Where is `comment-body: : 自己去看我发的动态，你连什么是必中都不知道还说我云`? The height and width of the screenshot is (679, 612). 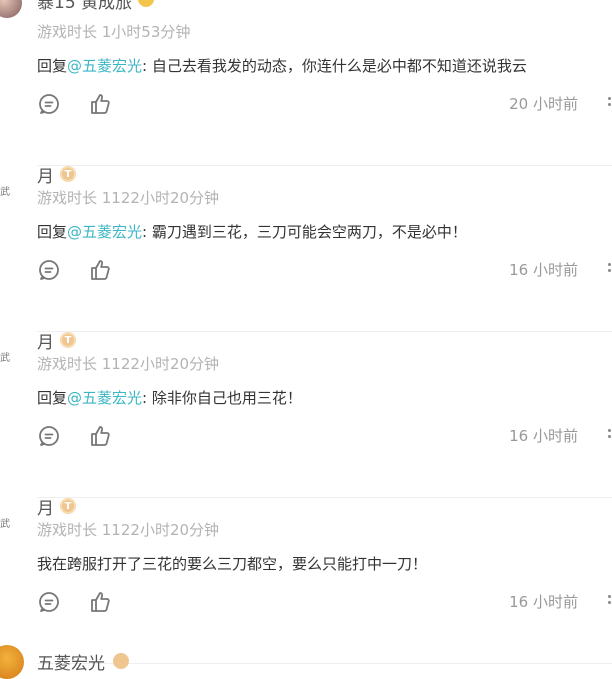
comment-body: : 自己去看我发的动态，你连什么是必中都不知道还说我云 is located at coordinates (334, 66).